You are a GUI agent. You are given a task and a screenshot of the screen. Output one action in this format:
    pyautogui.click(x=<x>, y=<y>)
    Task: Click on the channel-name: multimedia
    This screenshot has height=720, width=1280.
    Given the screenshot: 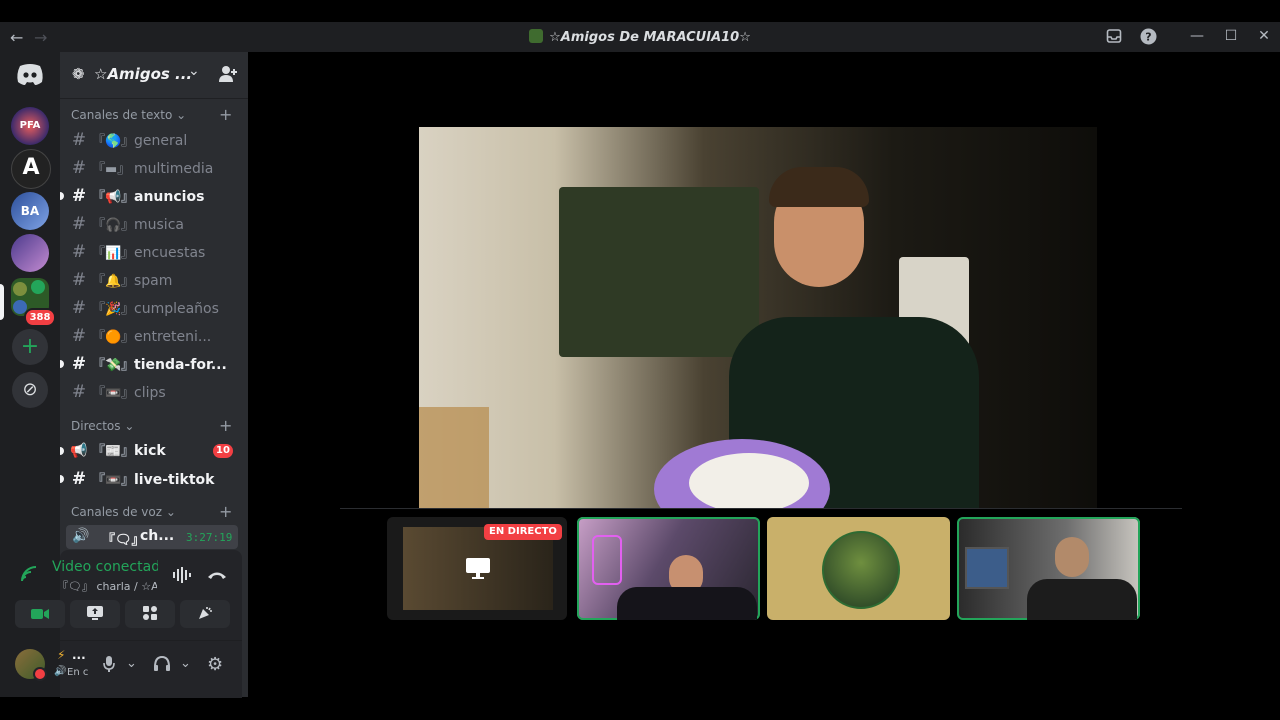 What is the action you would take?
    pyautogui.click(x=174, y=169)
    